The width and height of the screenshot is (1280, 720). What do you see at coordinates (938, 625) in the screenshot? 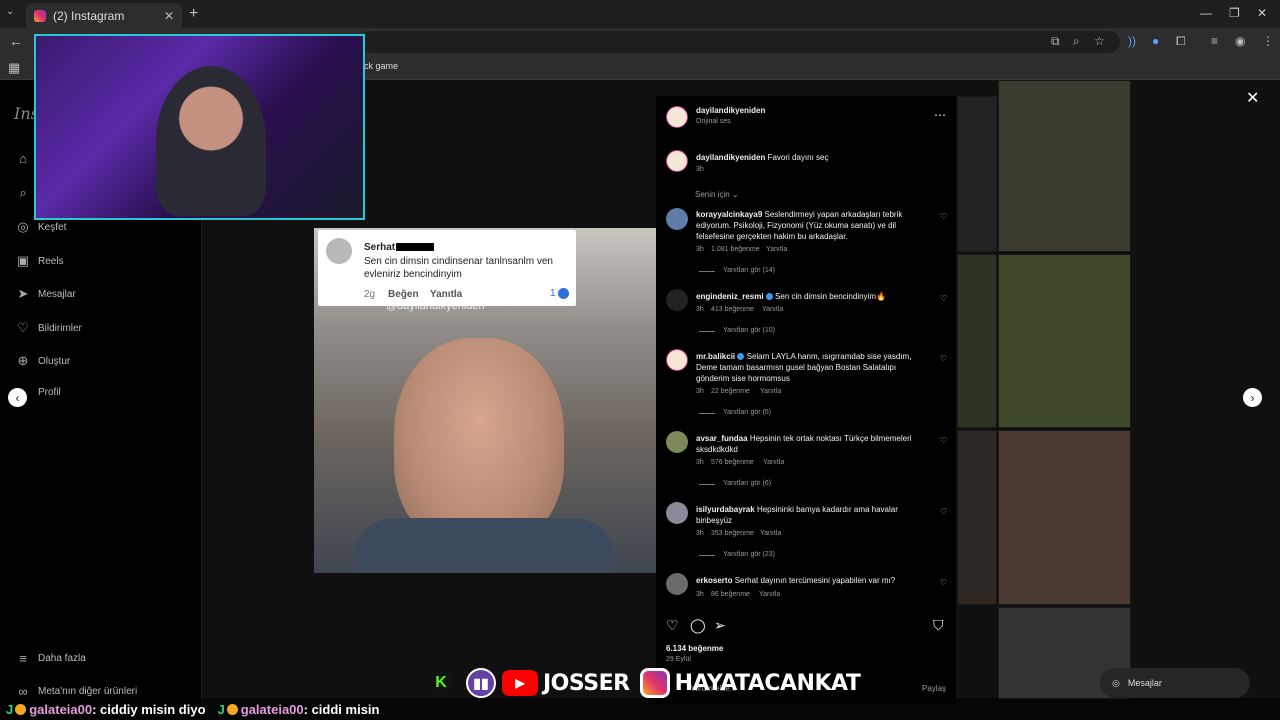
I see `save-bookmark-icon: ⛉` at bounding box center [938, 625].